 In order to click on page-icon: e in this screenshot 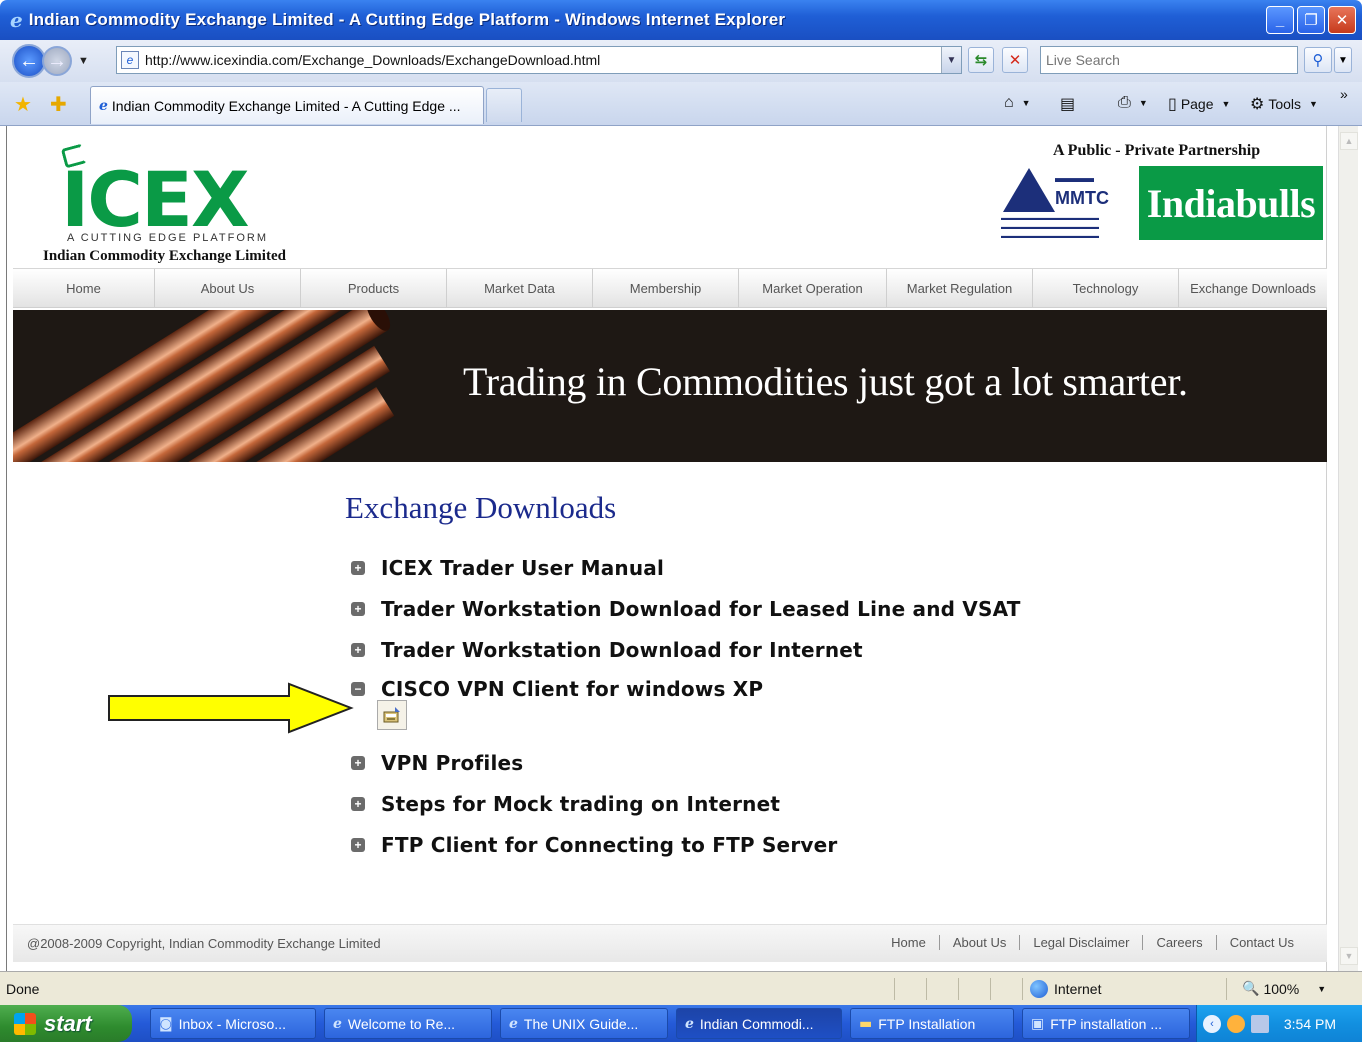, I will do `click(130, 60)`.